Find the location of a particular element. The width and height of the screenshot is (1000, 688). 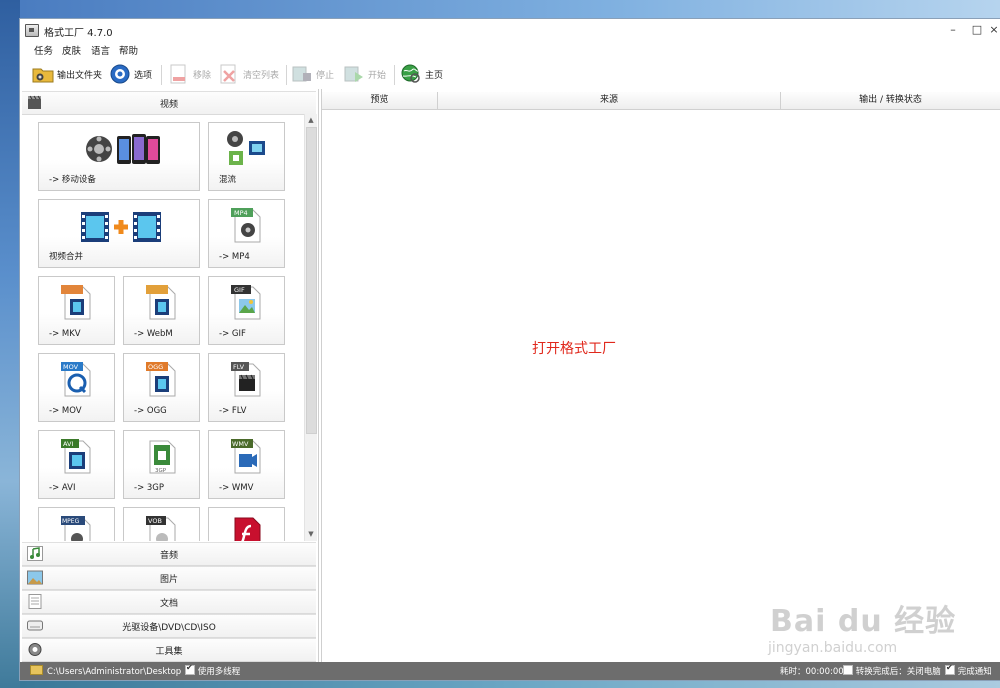

wmv-badge: WMV is located at coordinates (240, 444).